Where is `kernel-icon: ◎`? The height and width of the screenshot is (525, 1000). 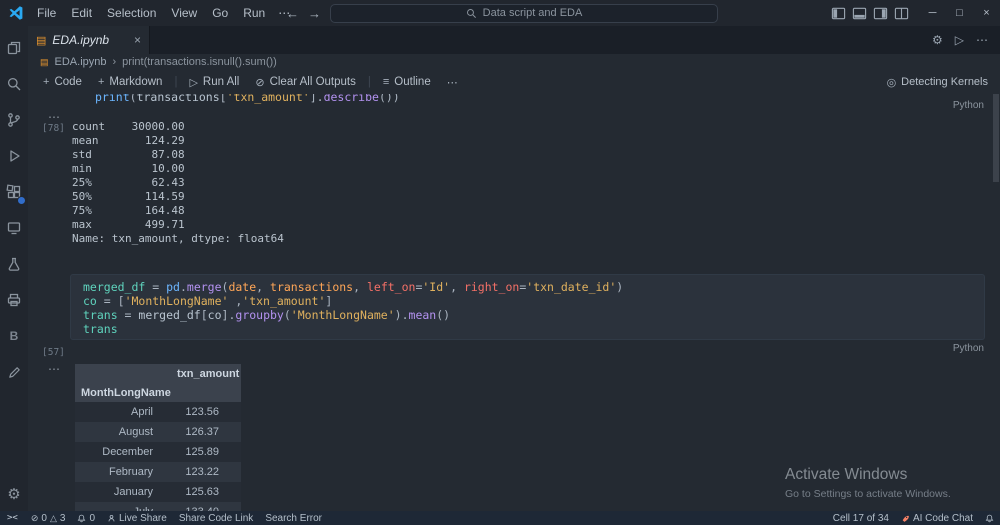
kernel-icon: ◎ is located at coordinates (891, 82).